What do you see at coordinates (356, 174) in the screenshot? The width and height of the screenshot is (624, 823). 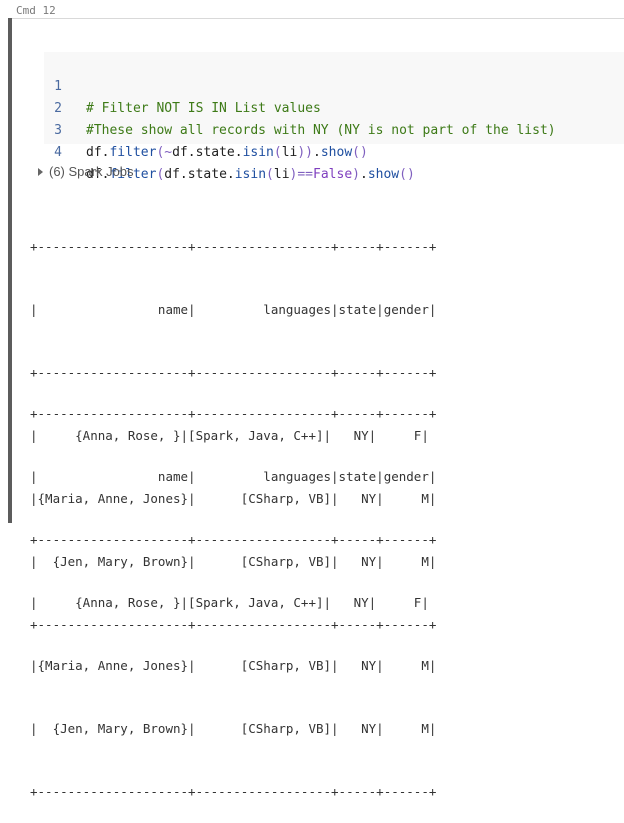 I see `code-token: )` at bounding box center [356, 174].